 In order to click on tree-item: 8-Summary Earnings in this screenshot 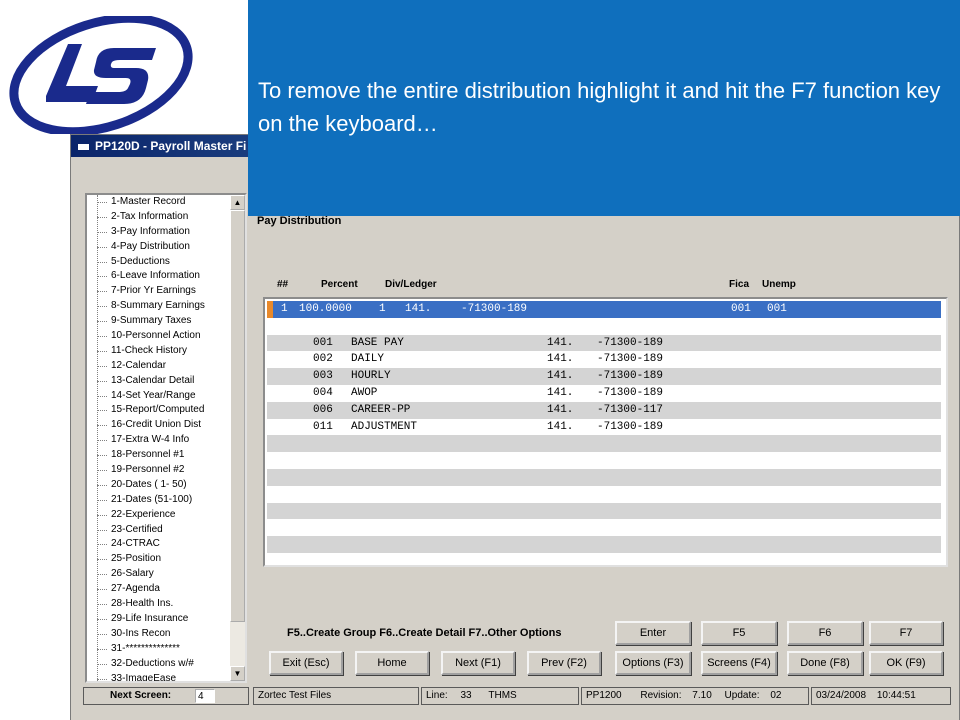, I will do `click(160, 306)`.